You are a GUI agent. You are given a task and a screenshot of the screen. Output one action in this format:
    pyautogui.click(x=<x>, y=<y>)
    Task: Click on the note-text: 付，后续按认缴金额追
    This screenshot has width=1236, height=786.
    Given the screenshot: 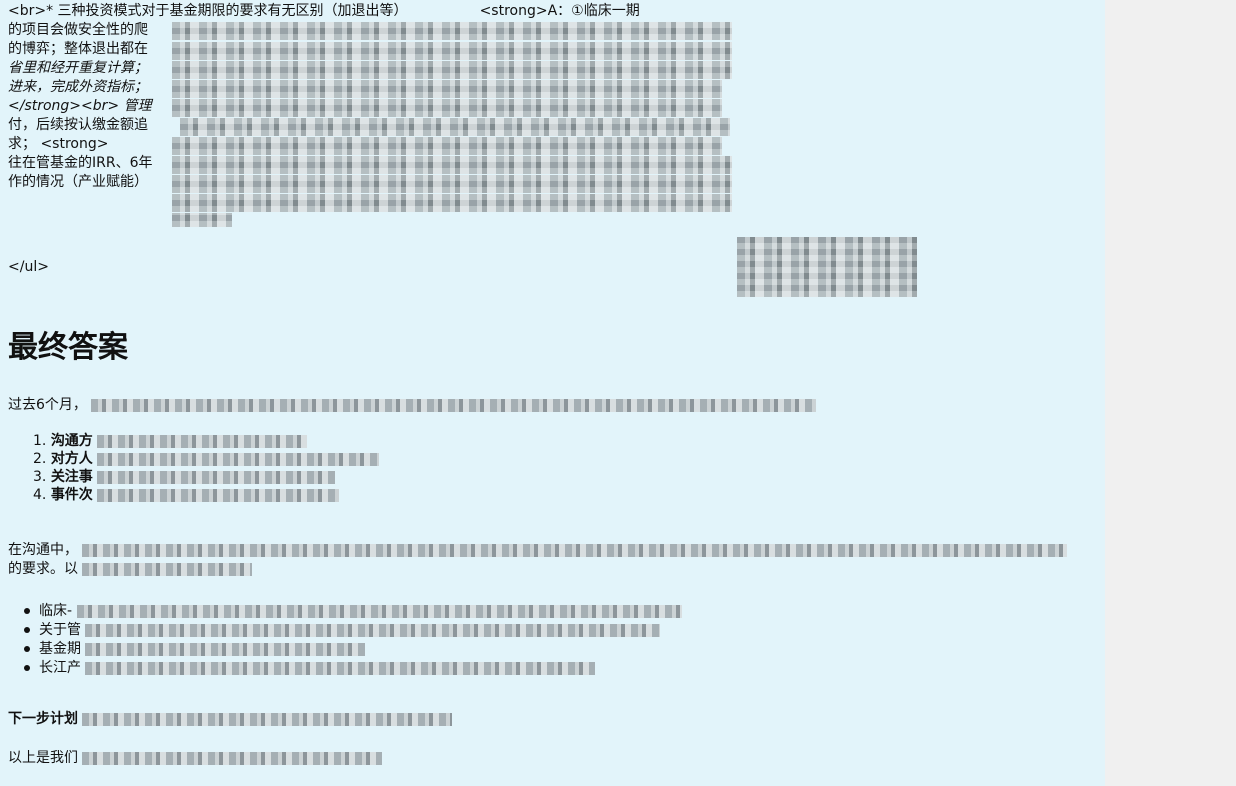 What is the action you would take?
    pyautogui.click(x=78, y=125)
    